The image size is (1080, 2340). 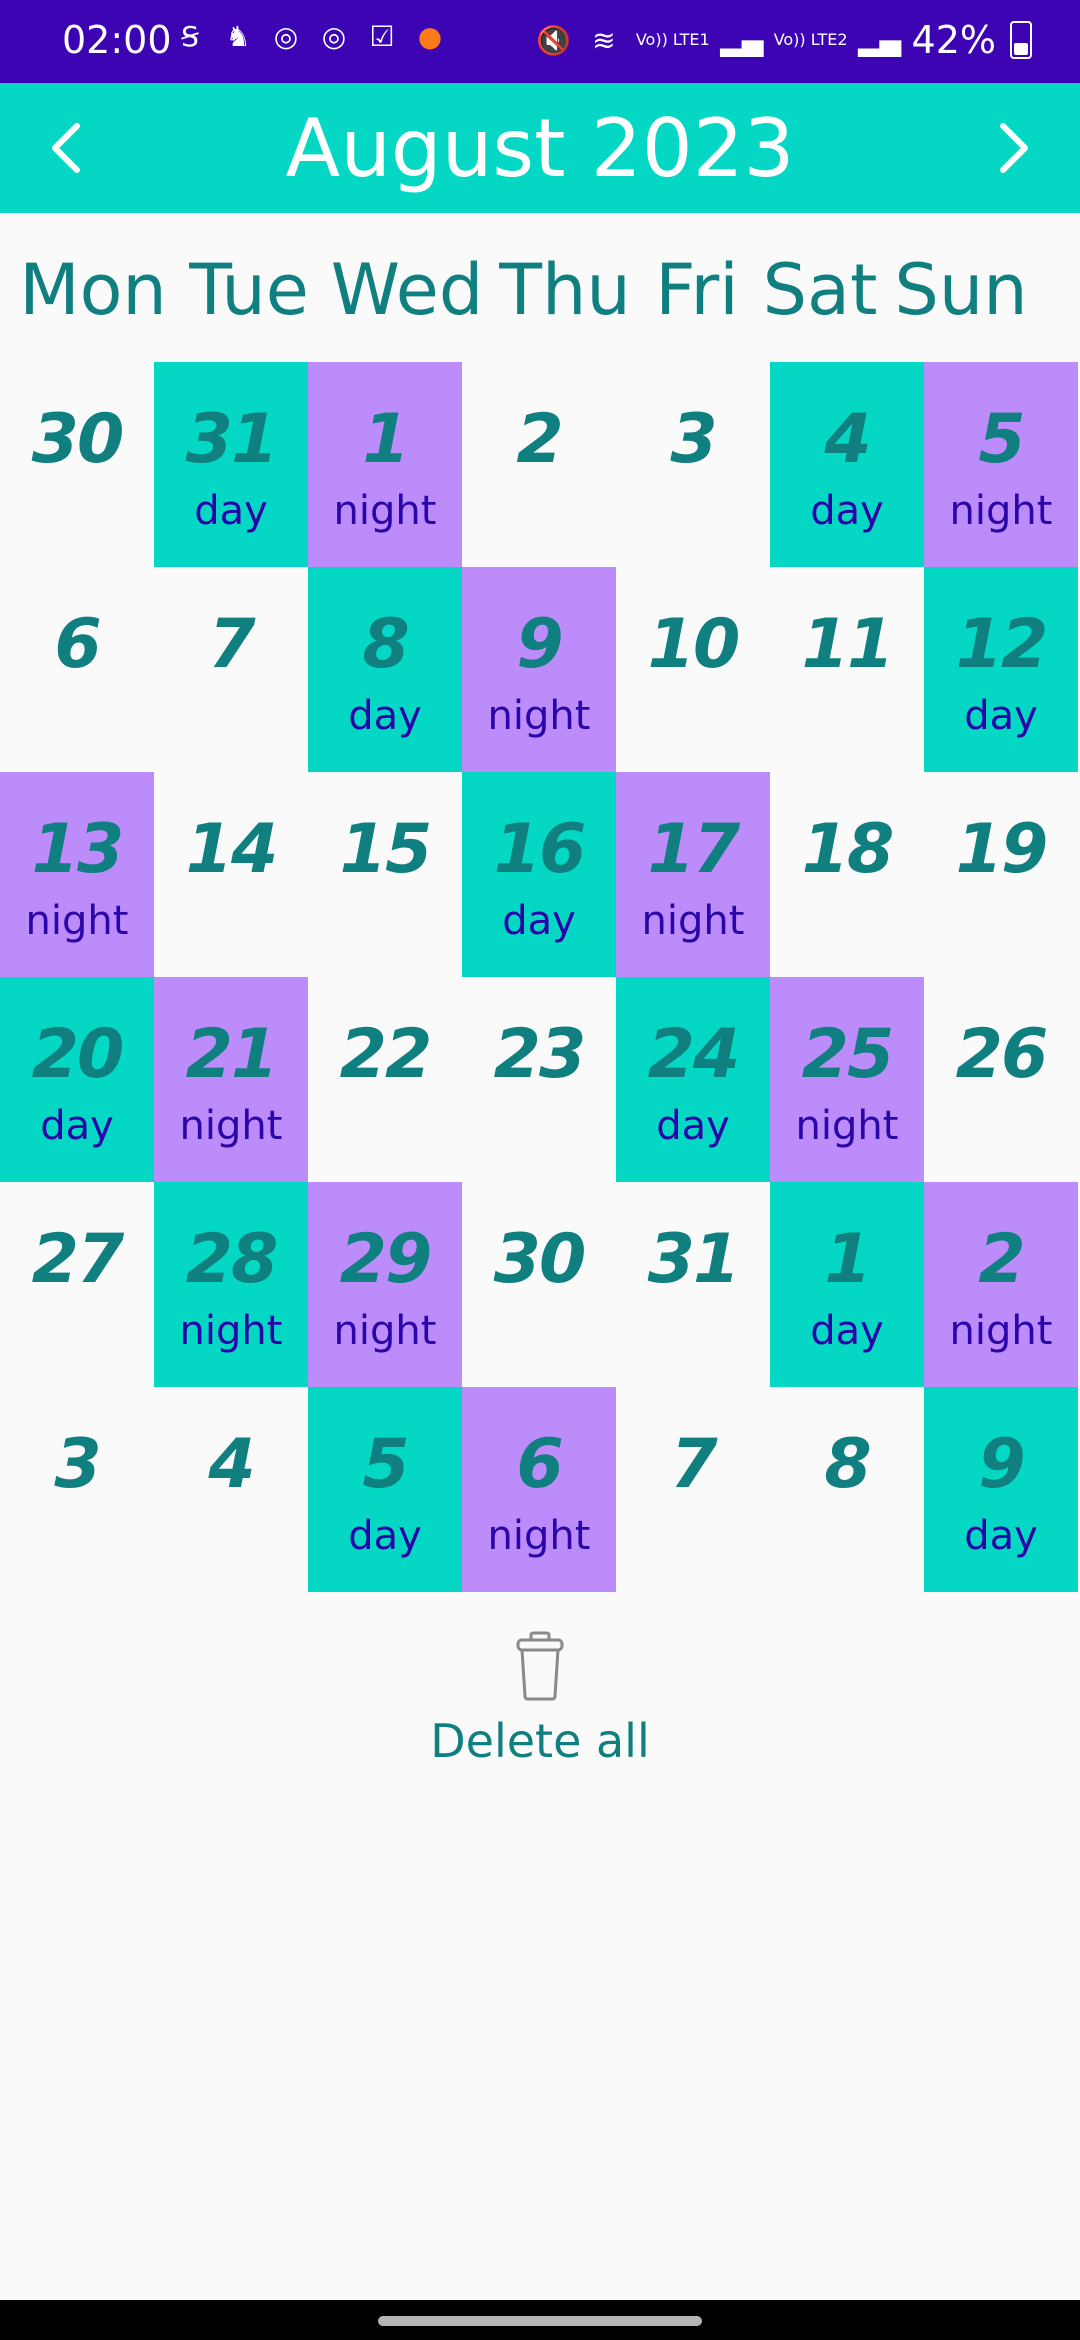 What do you see at coordinates (961, 290) in the screenshot?
I see `weekday-sun: Sun` at bounding box center [961, 290].